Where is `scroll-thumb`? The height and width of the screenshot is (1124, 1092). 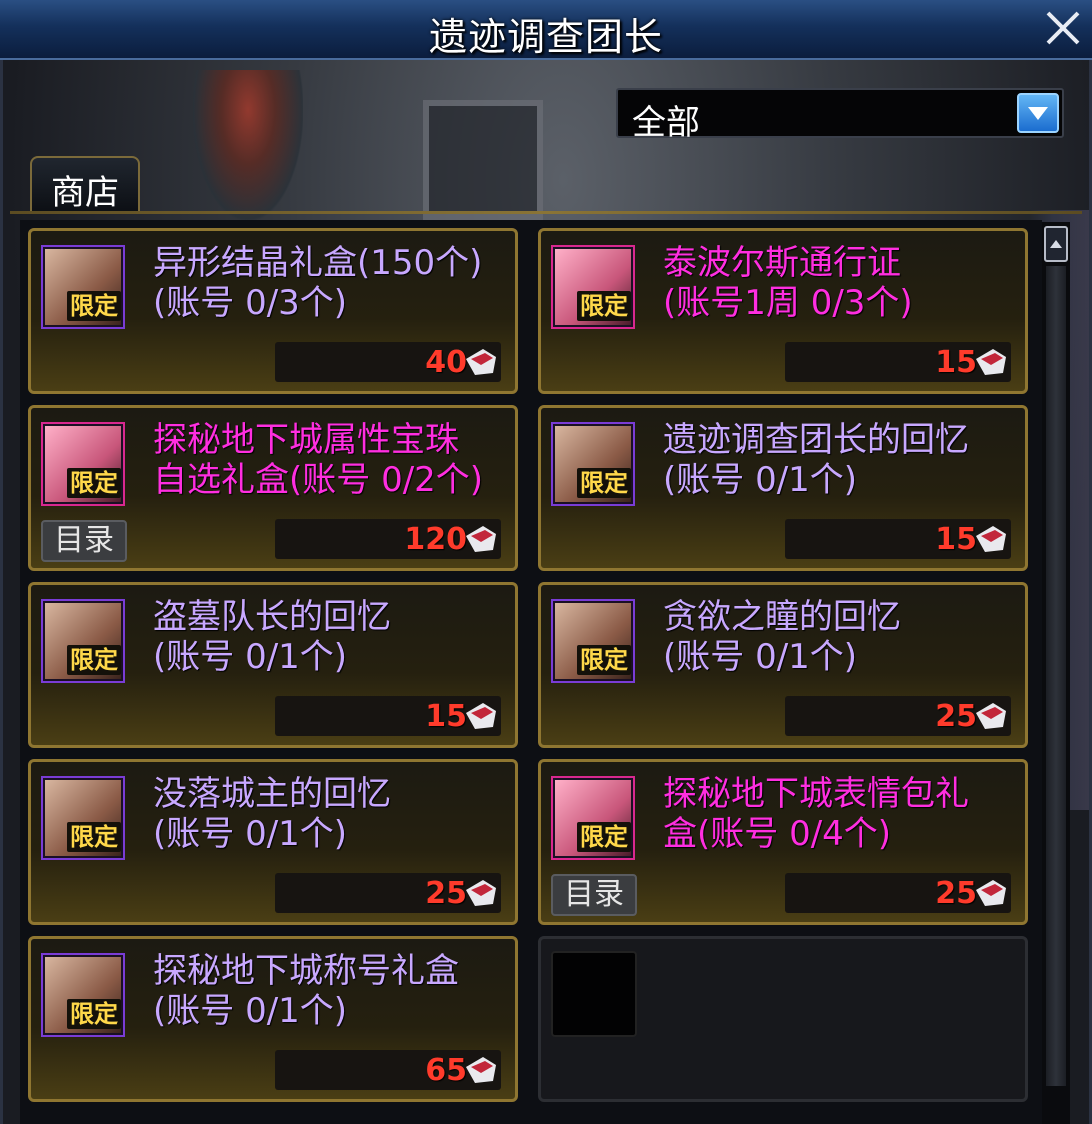
scroll-thumb is located at coordinates (1056, 676).